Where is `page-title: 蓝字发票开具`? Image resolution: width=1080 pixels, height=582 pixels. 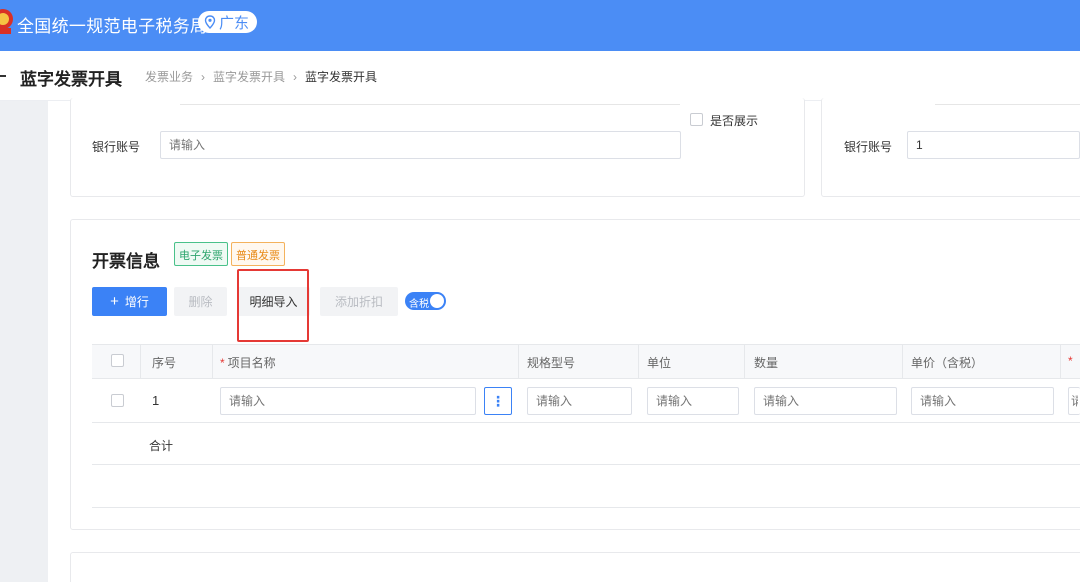
page-title: 蓝字发票开具 is located at coordinates (71, 79).